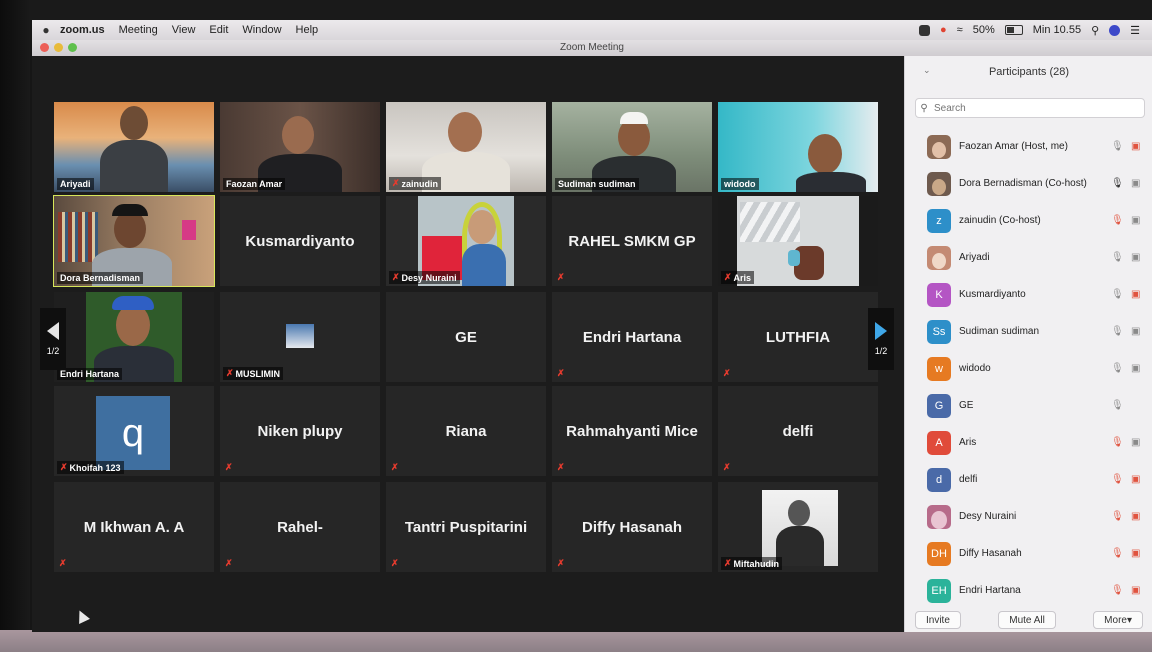 Image resolution: width=1152 pixels, height=652 pixels. I want to click on video-tile: ✗ Desy Nuraini, so click(466, 241).